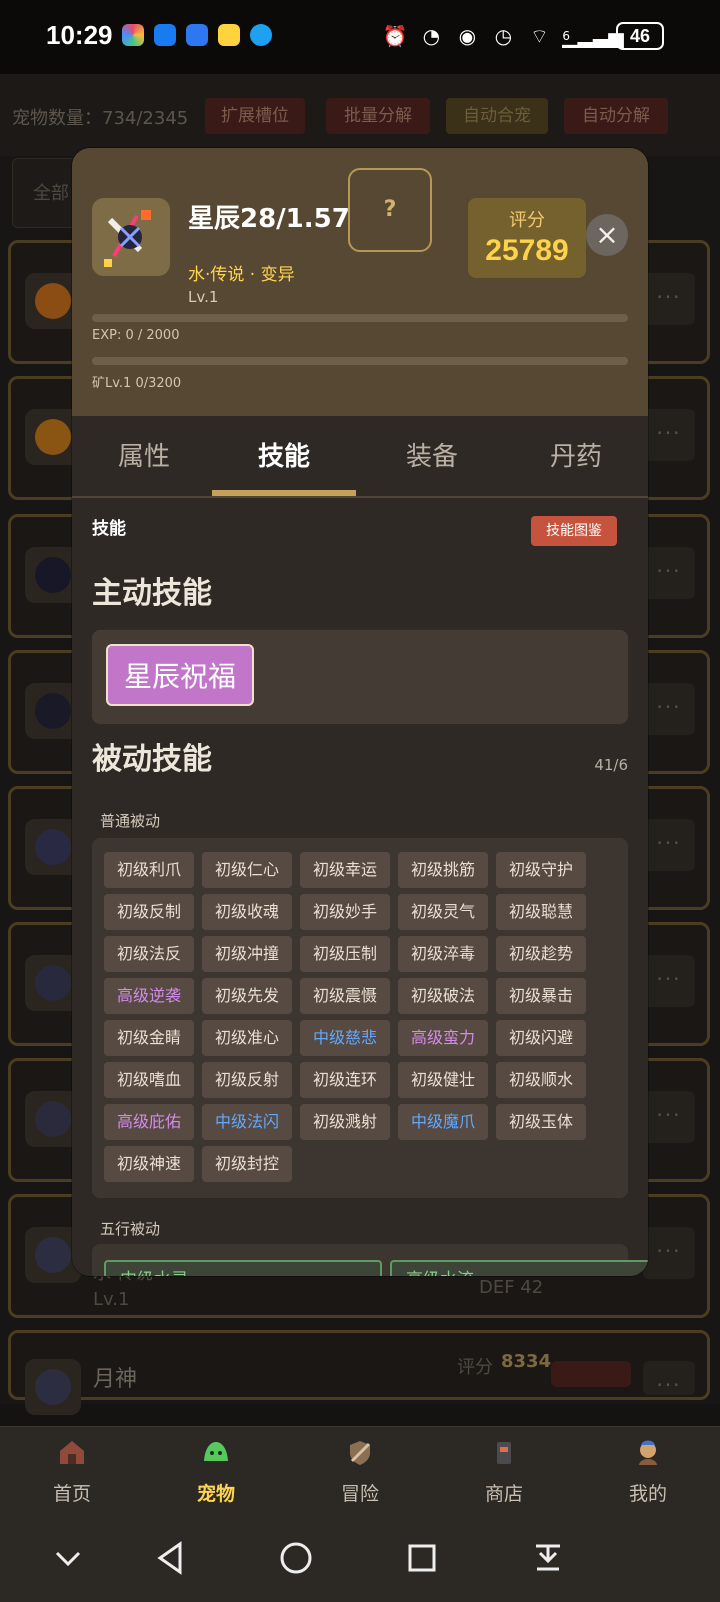  Describe the element at coordinates (443, 954) in the screenshot. I see `passive-skill-chip: 初级淬毒` at that location.